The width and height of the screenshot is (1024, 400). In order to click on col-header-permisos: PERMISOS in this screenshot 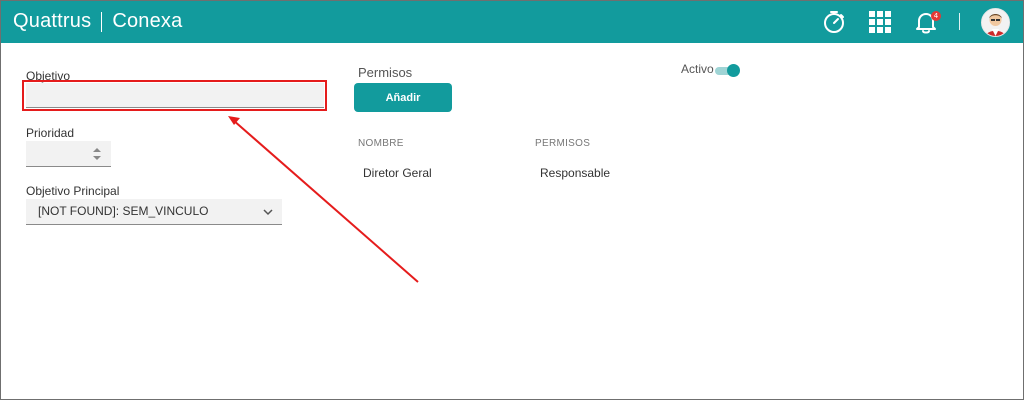, I will do `click(563, 143)`.